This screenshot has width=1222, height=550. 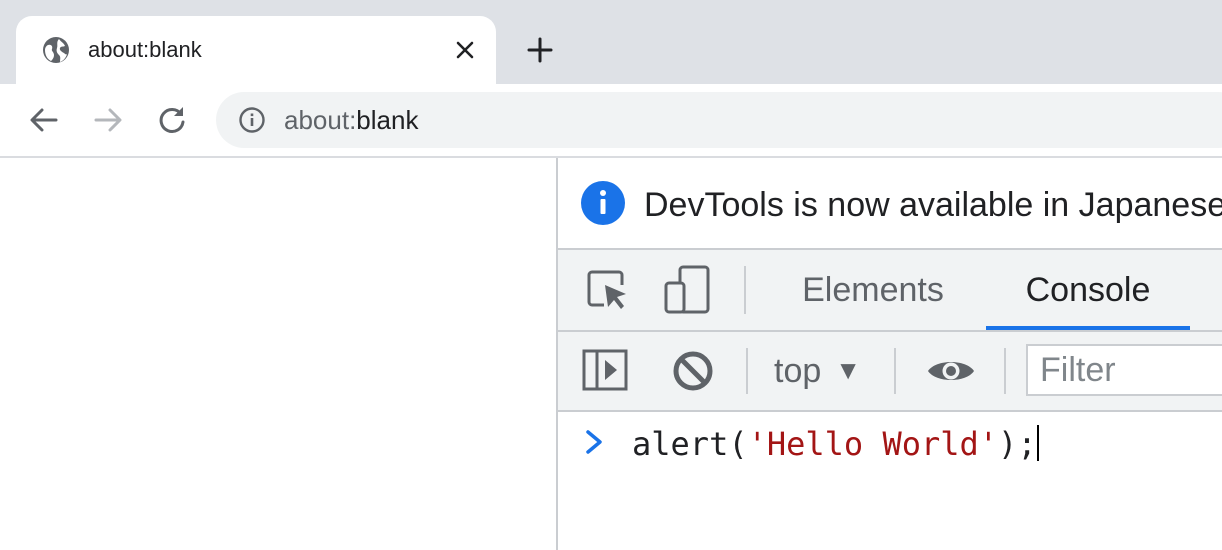 I want to click on browser-toolbar: about:blank, so click(x=611, y=121).